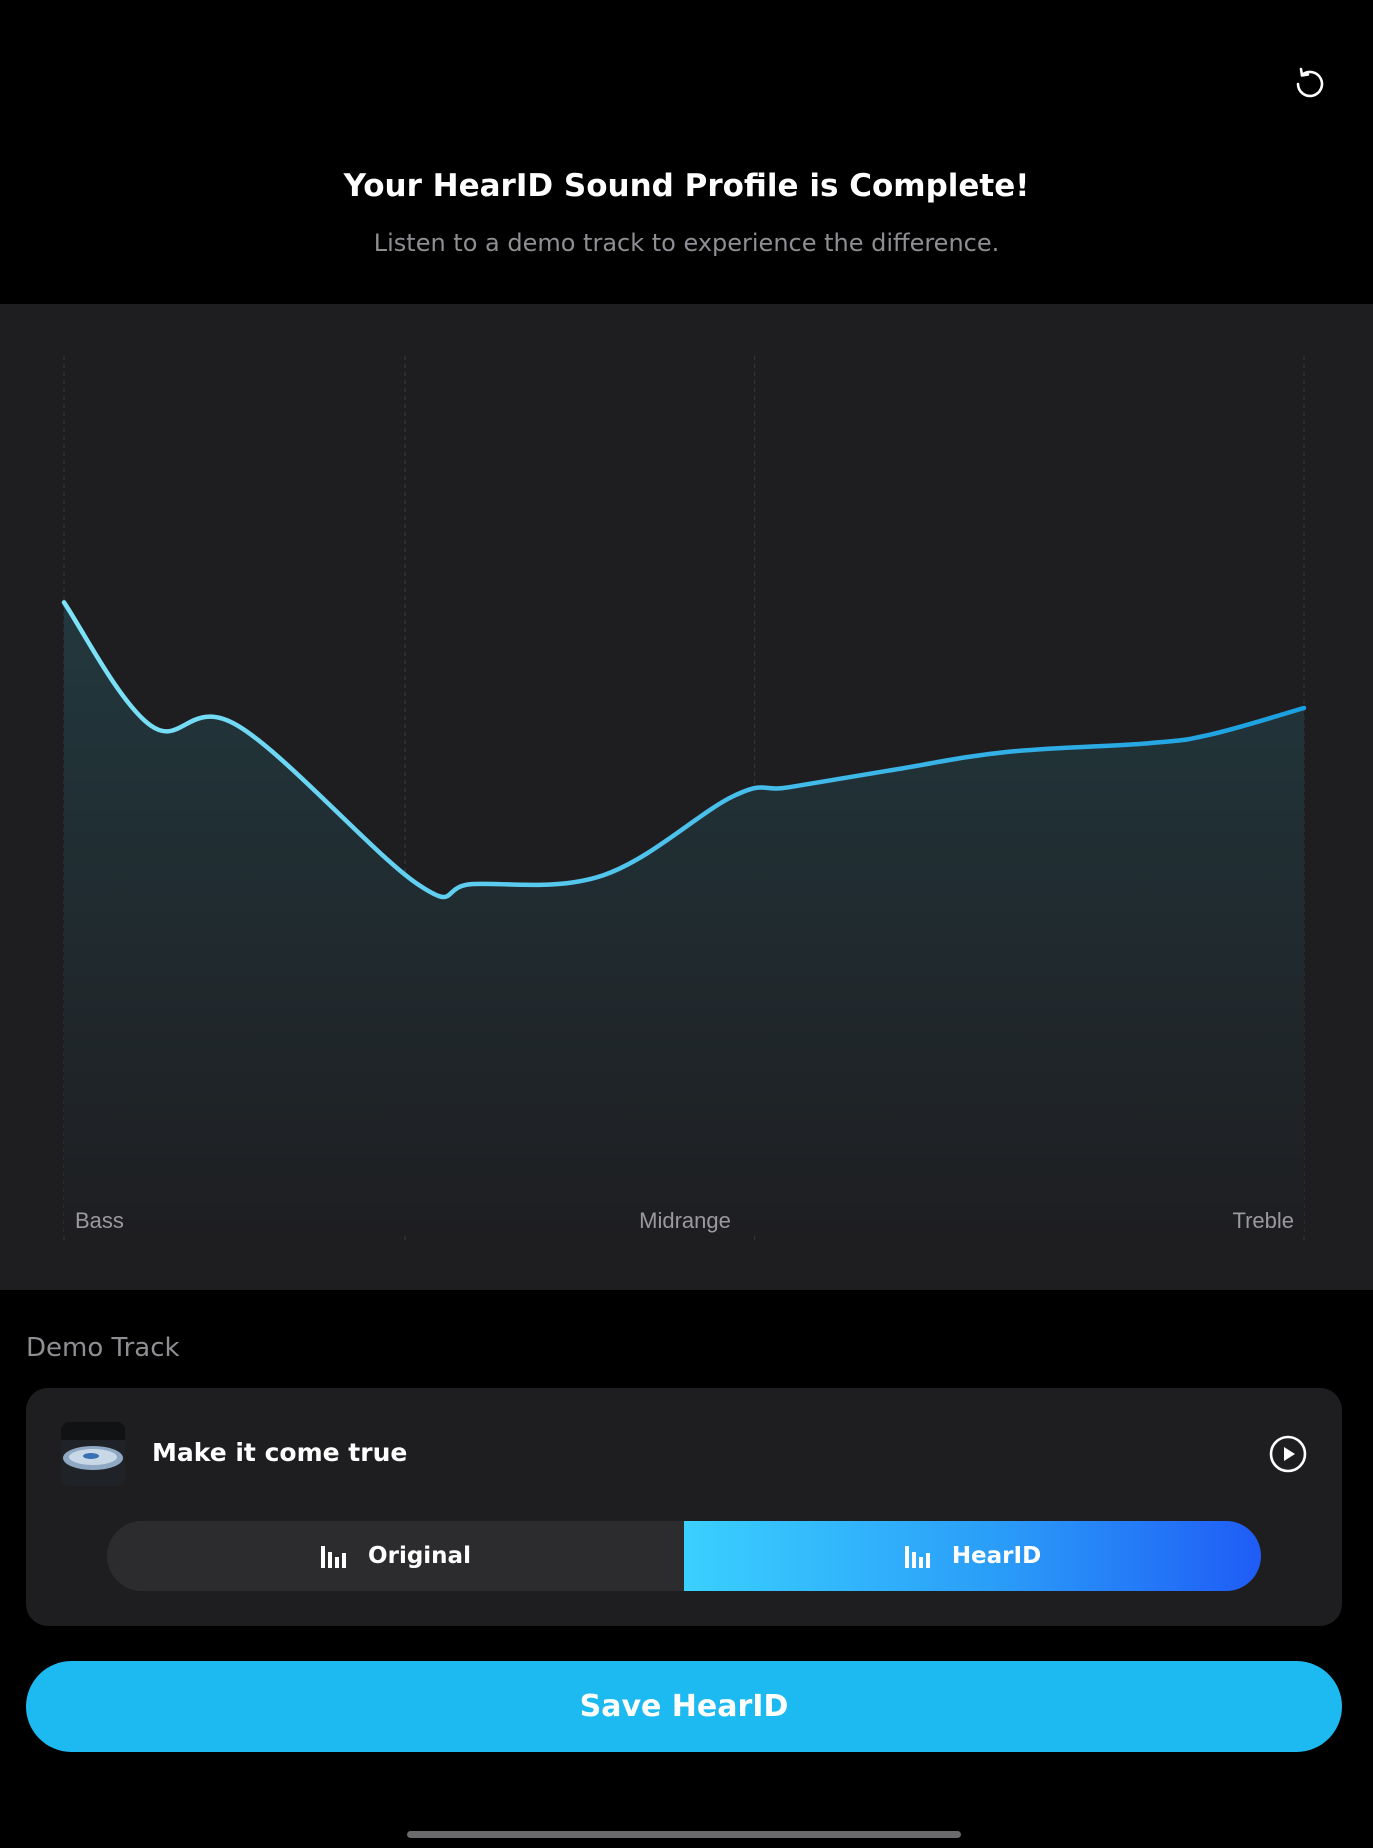 The height and width of the screenshot is (1848, 1373). I want to click on reset-icon, so click(1310, 82).